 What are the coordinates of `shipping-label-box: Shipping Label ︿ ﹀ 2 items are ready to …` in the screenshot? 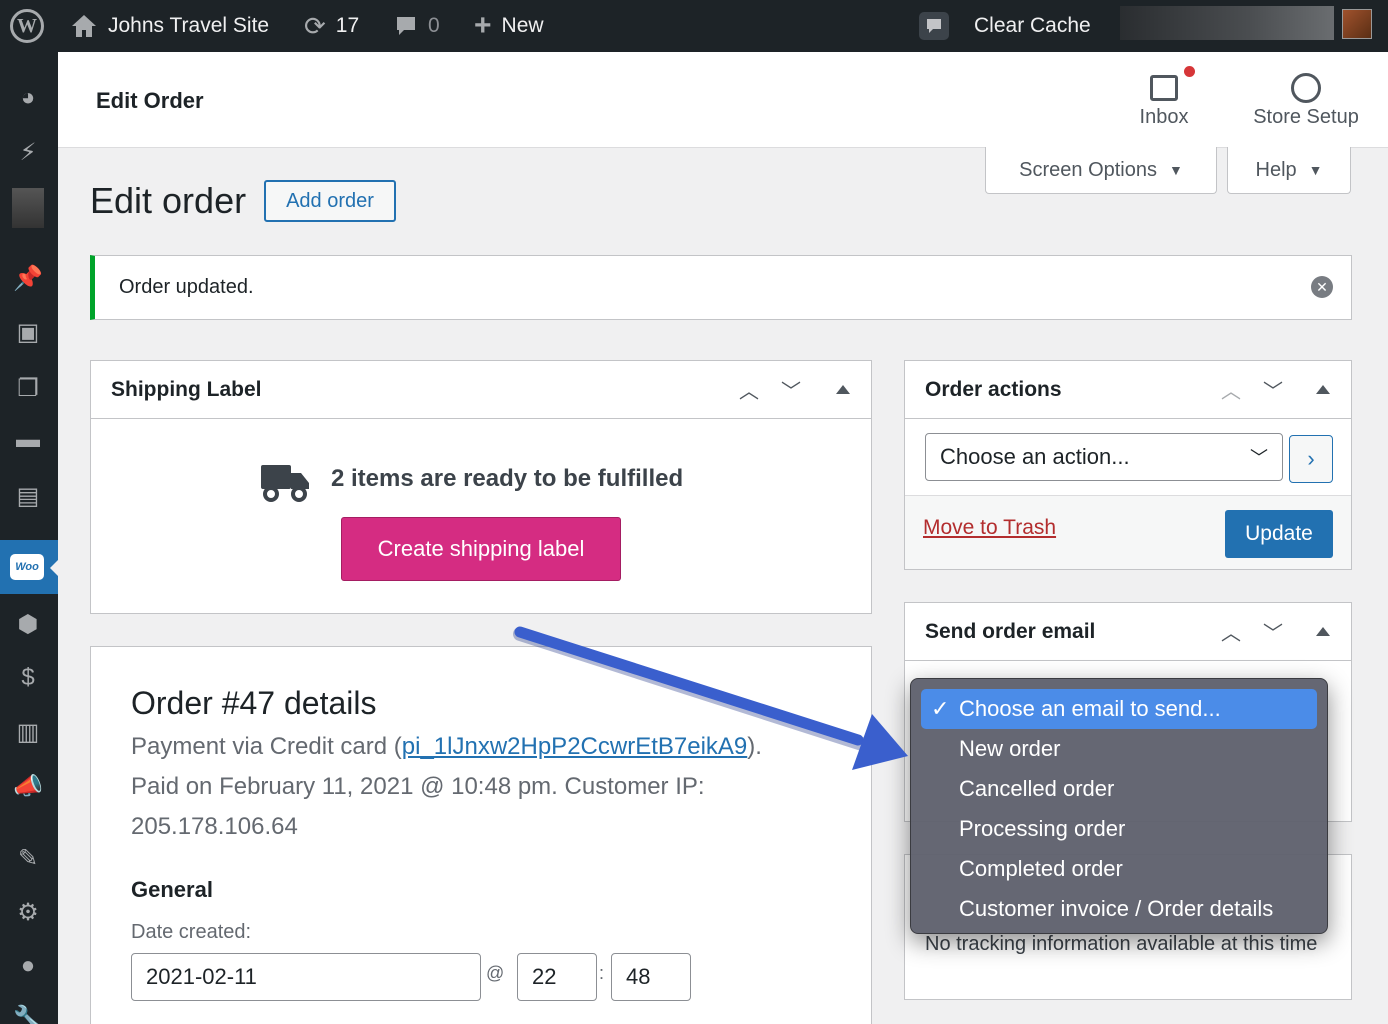 It's located at (481, 487).